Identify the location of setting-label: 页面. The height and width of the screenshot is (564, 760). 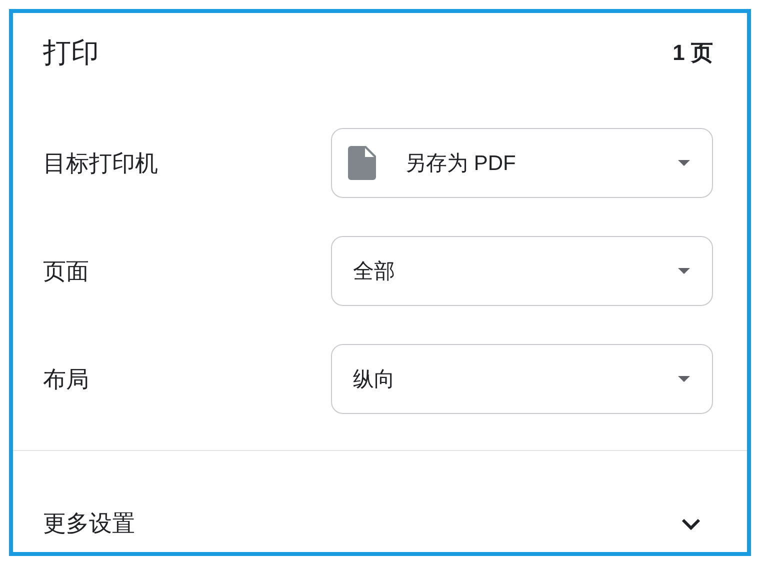
(66, 271).